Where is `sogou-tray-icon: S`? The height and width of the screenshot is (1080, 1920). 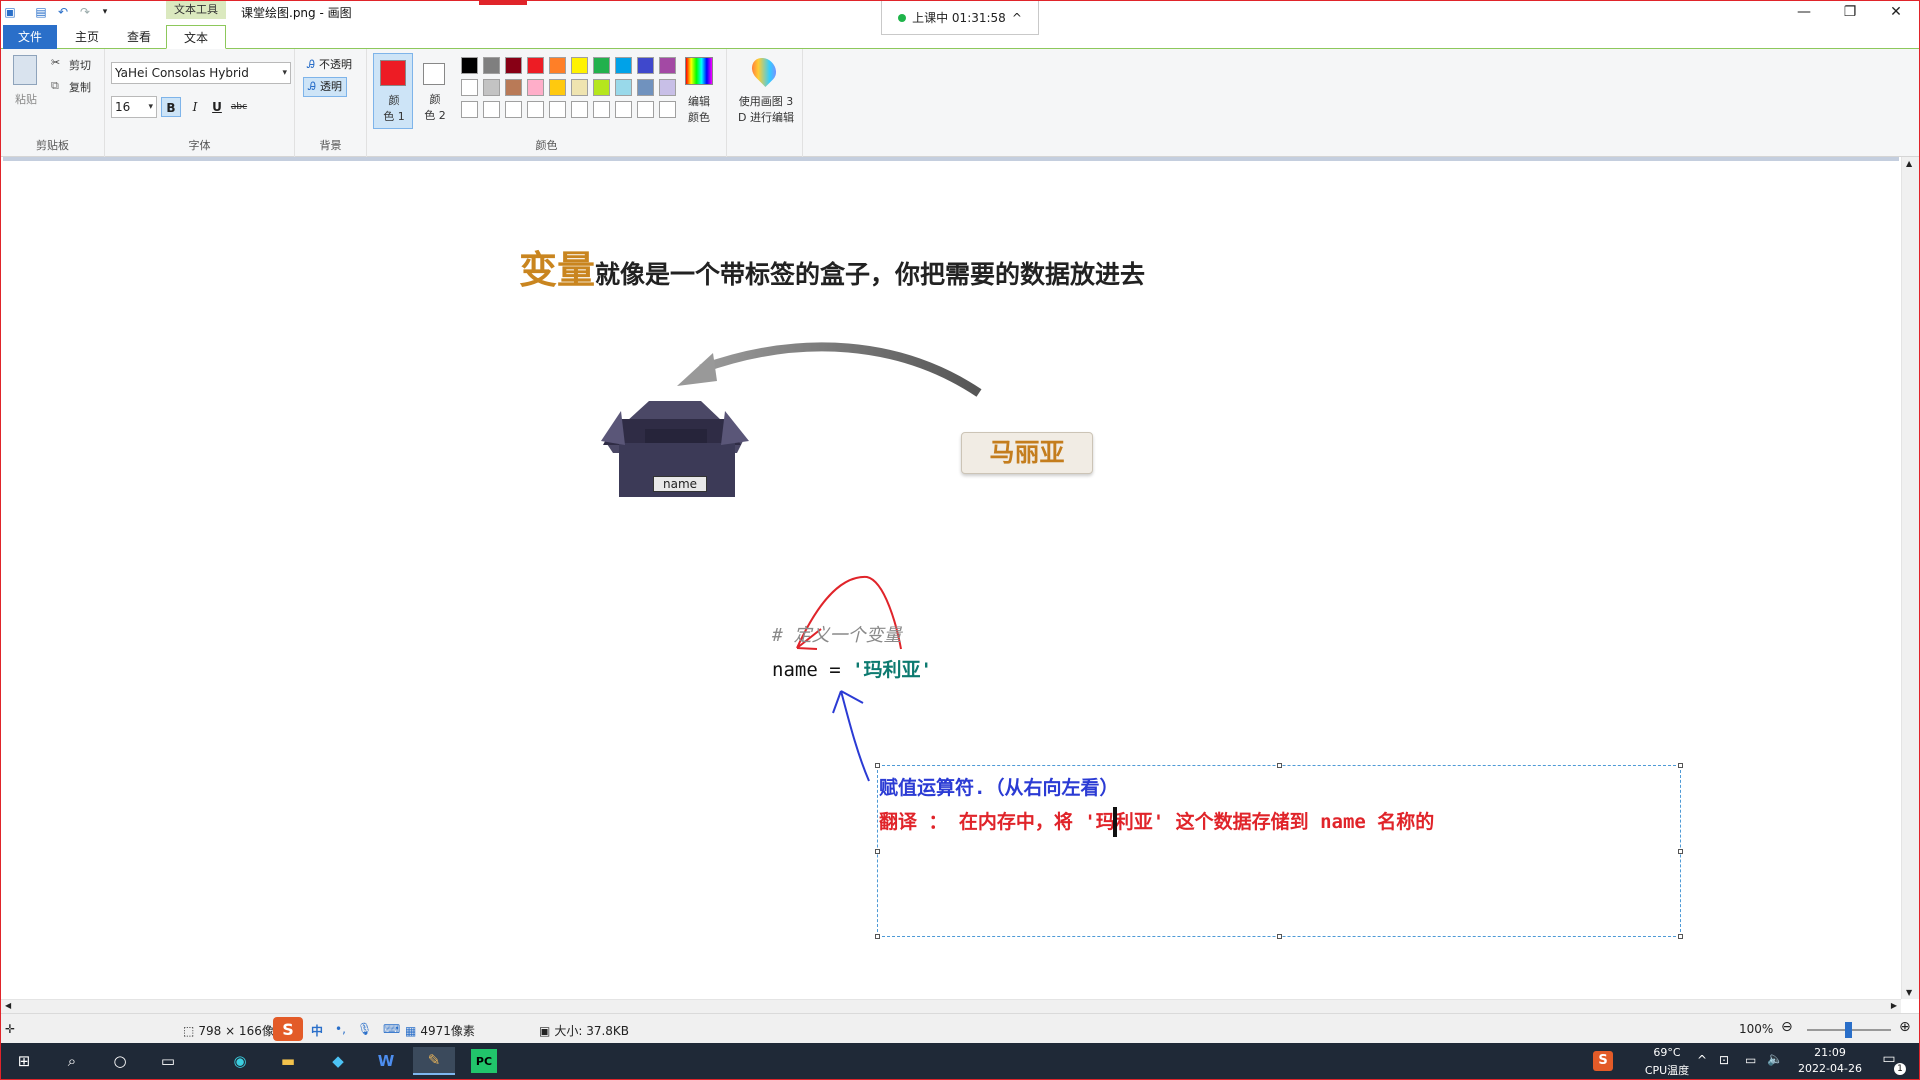
sogou-tray-icon: S is located at coordinates (1603, 1061).